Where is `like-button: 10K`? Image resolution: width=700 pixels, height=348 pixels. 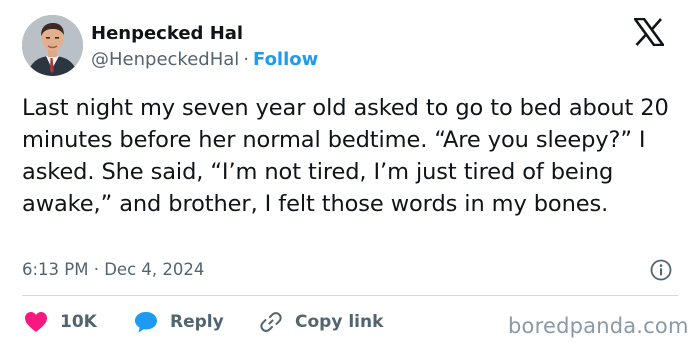
like-button: 10K is located at coordinates (60, 322).